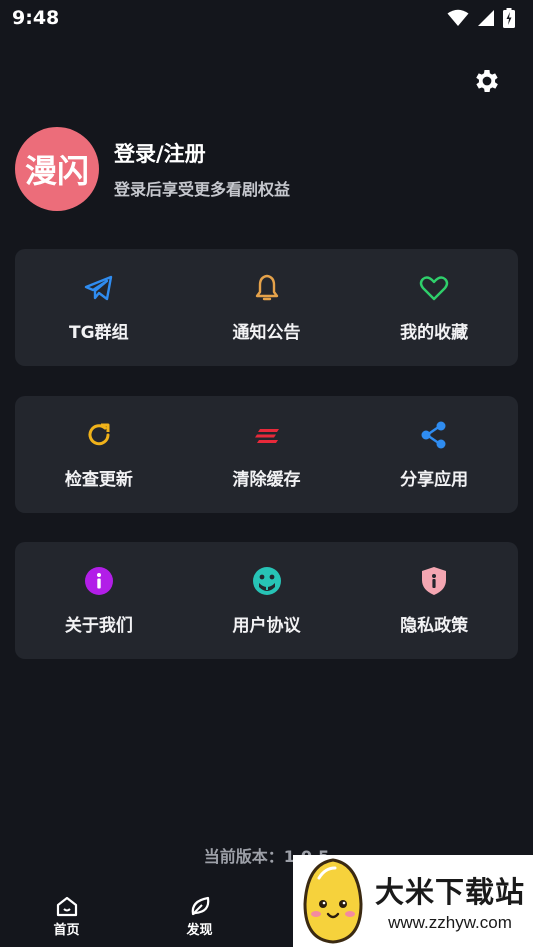 This screenshot has height=947, width=533. What do you see at coordinates (99, 307) in the screenshot?
I see `menu-item-tg-group: TG群组` at bounding box center [99, 307].